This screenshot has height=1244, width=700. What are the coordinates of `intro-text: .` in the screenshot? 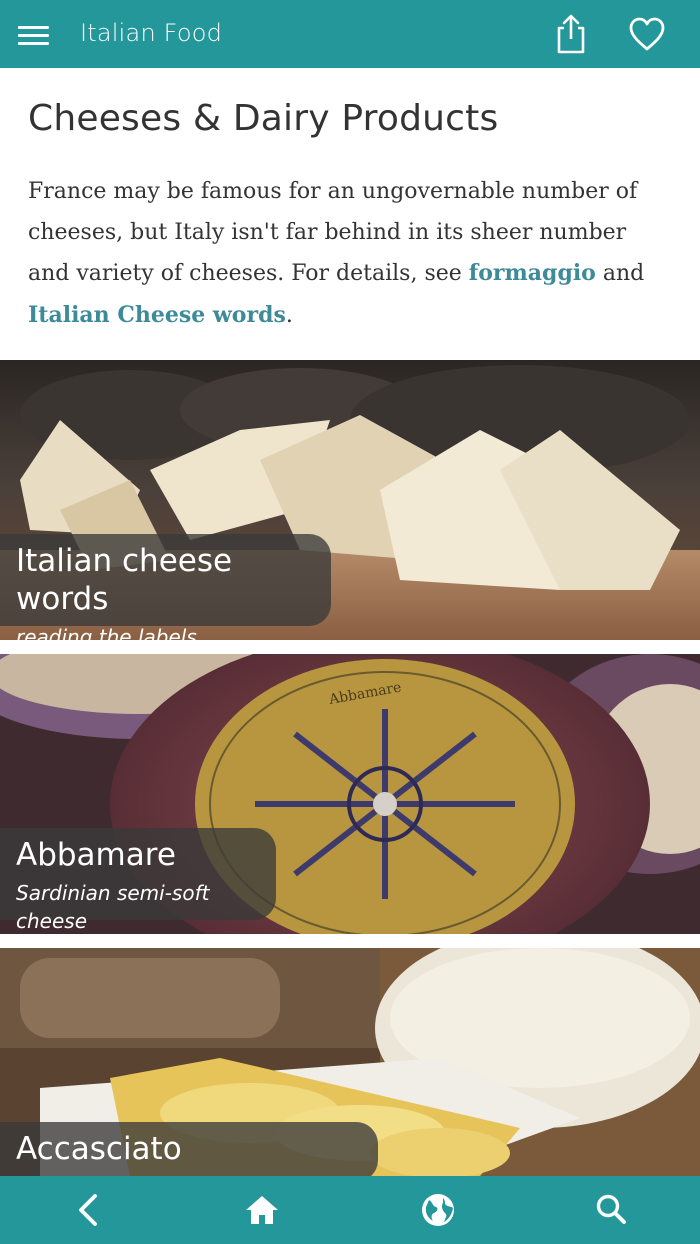 It's located at (289, 315).